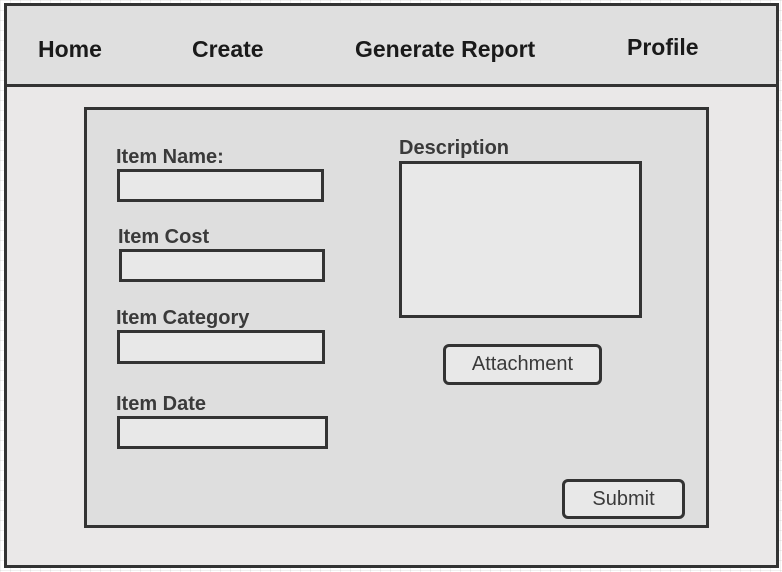  What do you see at coordinates (445, 49) in the screenshot?
I see `nav-generate-report: Generate Report` at bounding box center [445, 49].